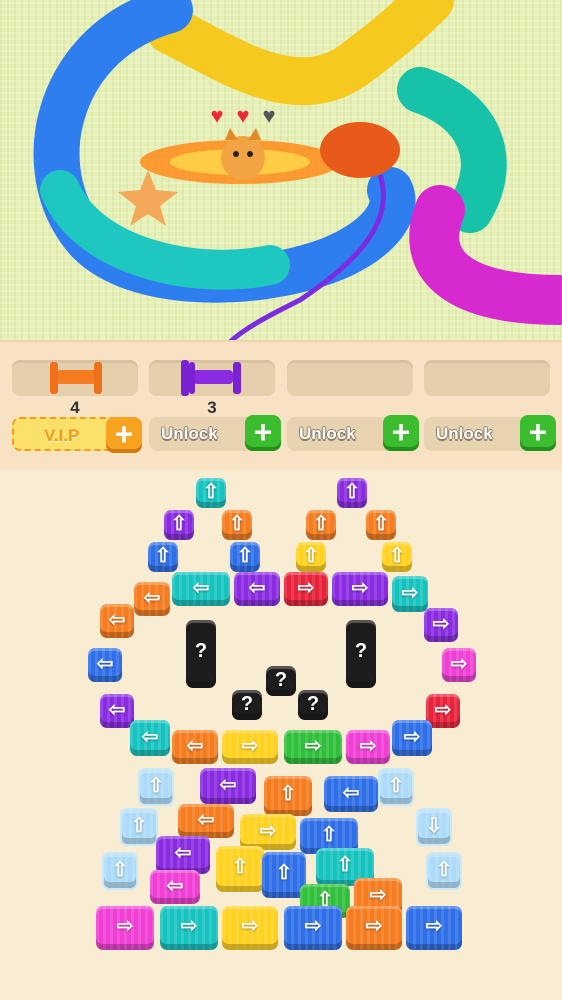 Image resolution: width=562 pixels, height=1000 pixels. I want to click on unlock-button-2: Unlock +, so click(215, 433).